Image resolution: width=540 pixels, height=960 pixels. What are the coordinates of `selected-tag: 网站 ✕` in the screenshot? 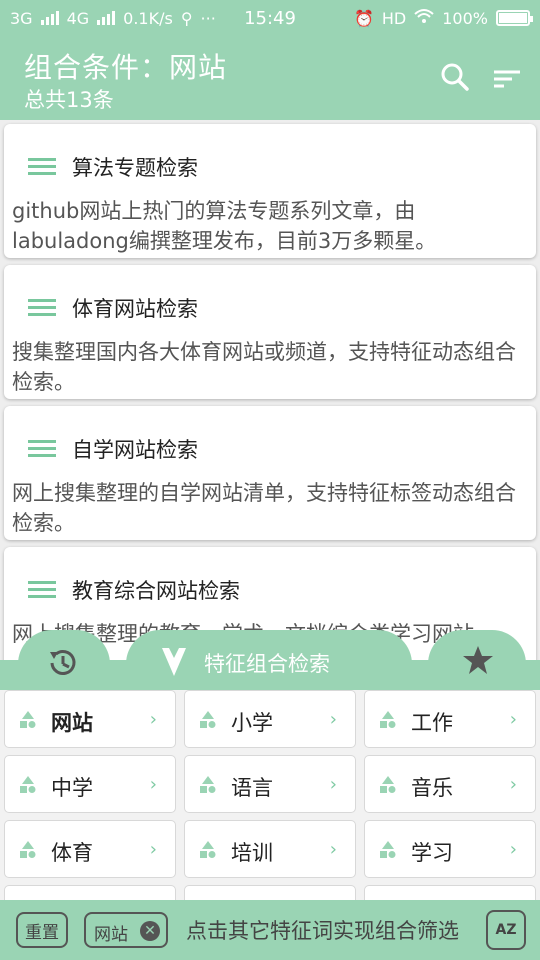 It's located at (126, 930).